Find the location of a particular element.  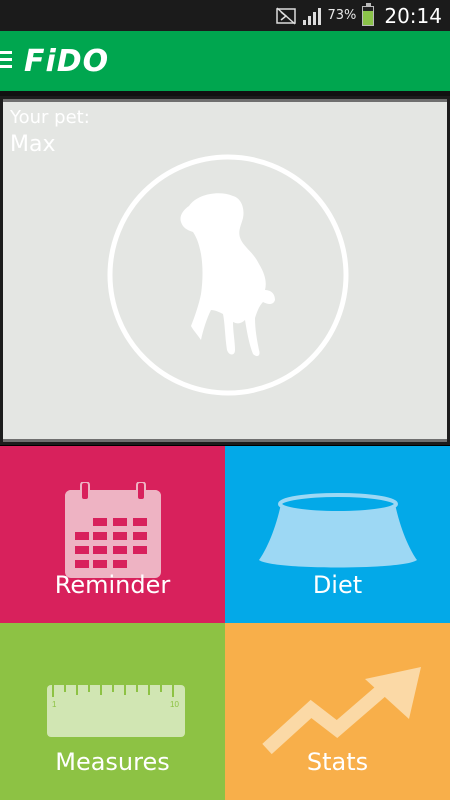

tile-diet: Diet is located at coordinates (337, 534).